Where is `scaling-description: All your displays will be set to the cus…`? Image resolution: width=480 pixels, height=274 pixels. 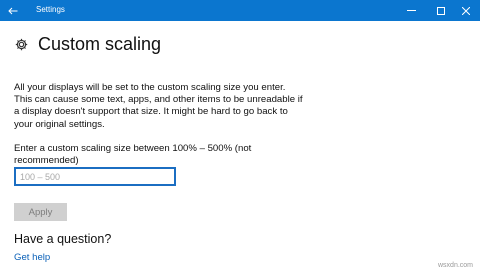
scaling-description: All your displays will be set to the cus… is located at coordinates (158, 106).